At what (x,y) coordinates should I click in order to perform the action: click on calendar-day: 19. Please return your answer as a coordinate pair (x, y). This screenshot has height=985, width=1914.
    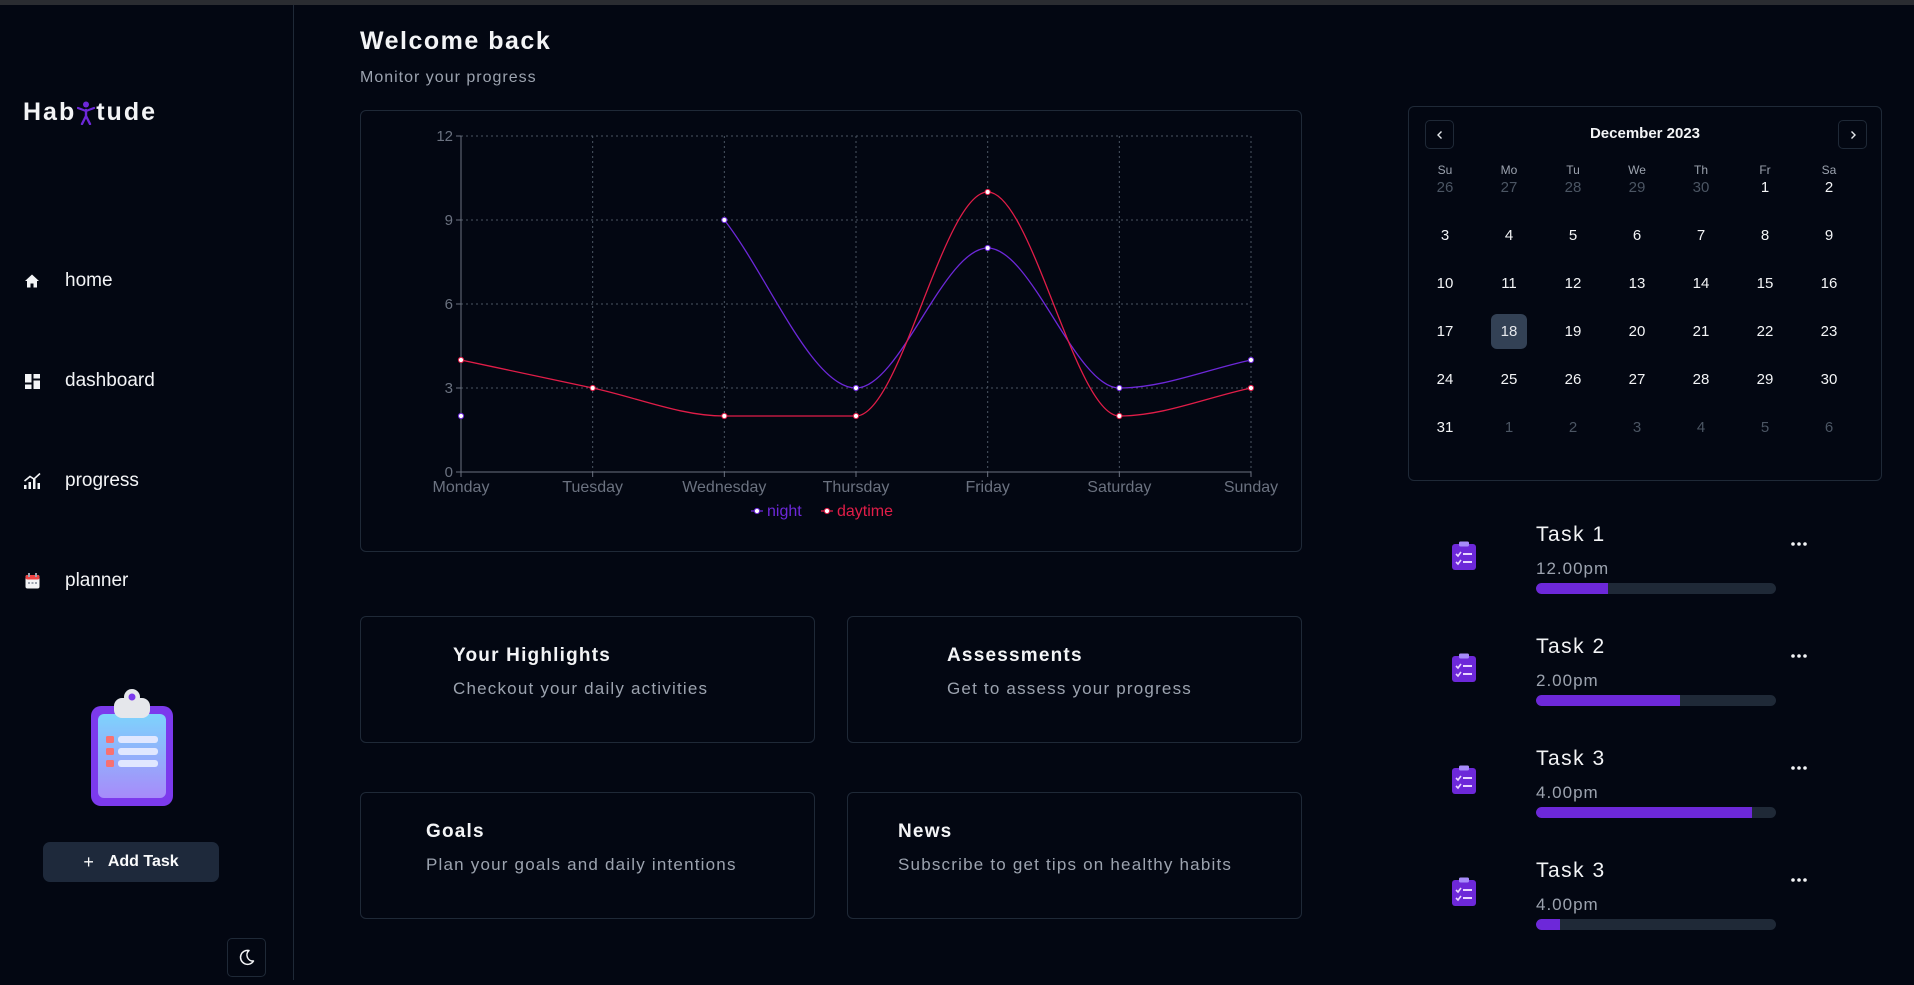
    Looking at the image, I should click on (1573, 331).